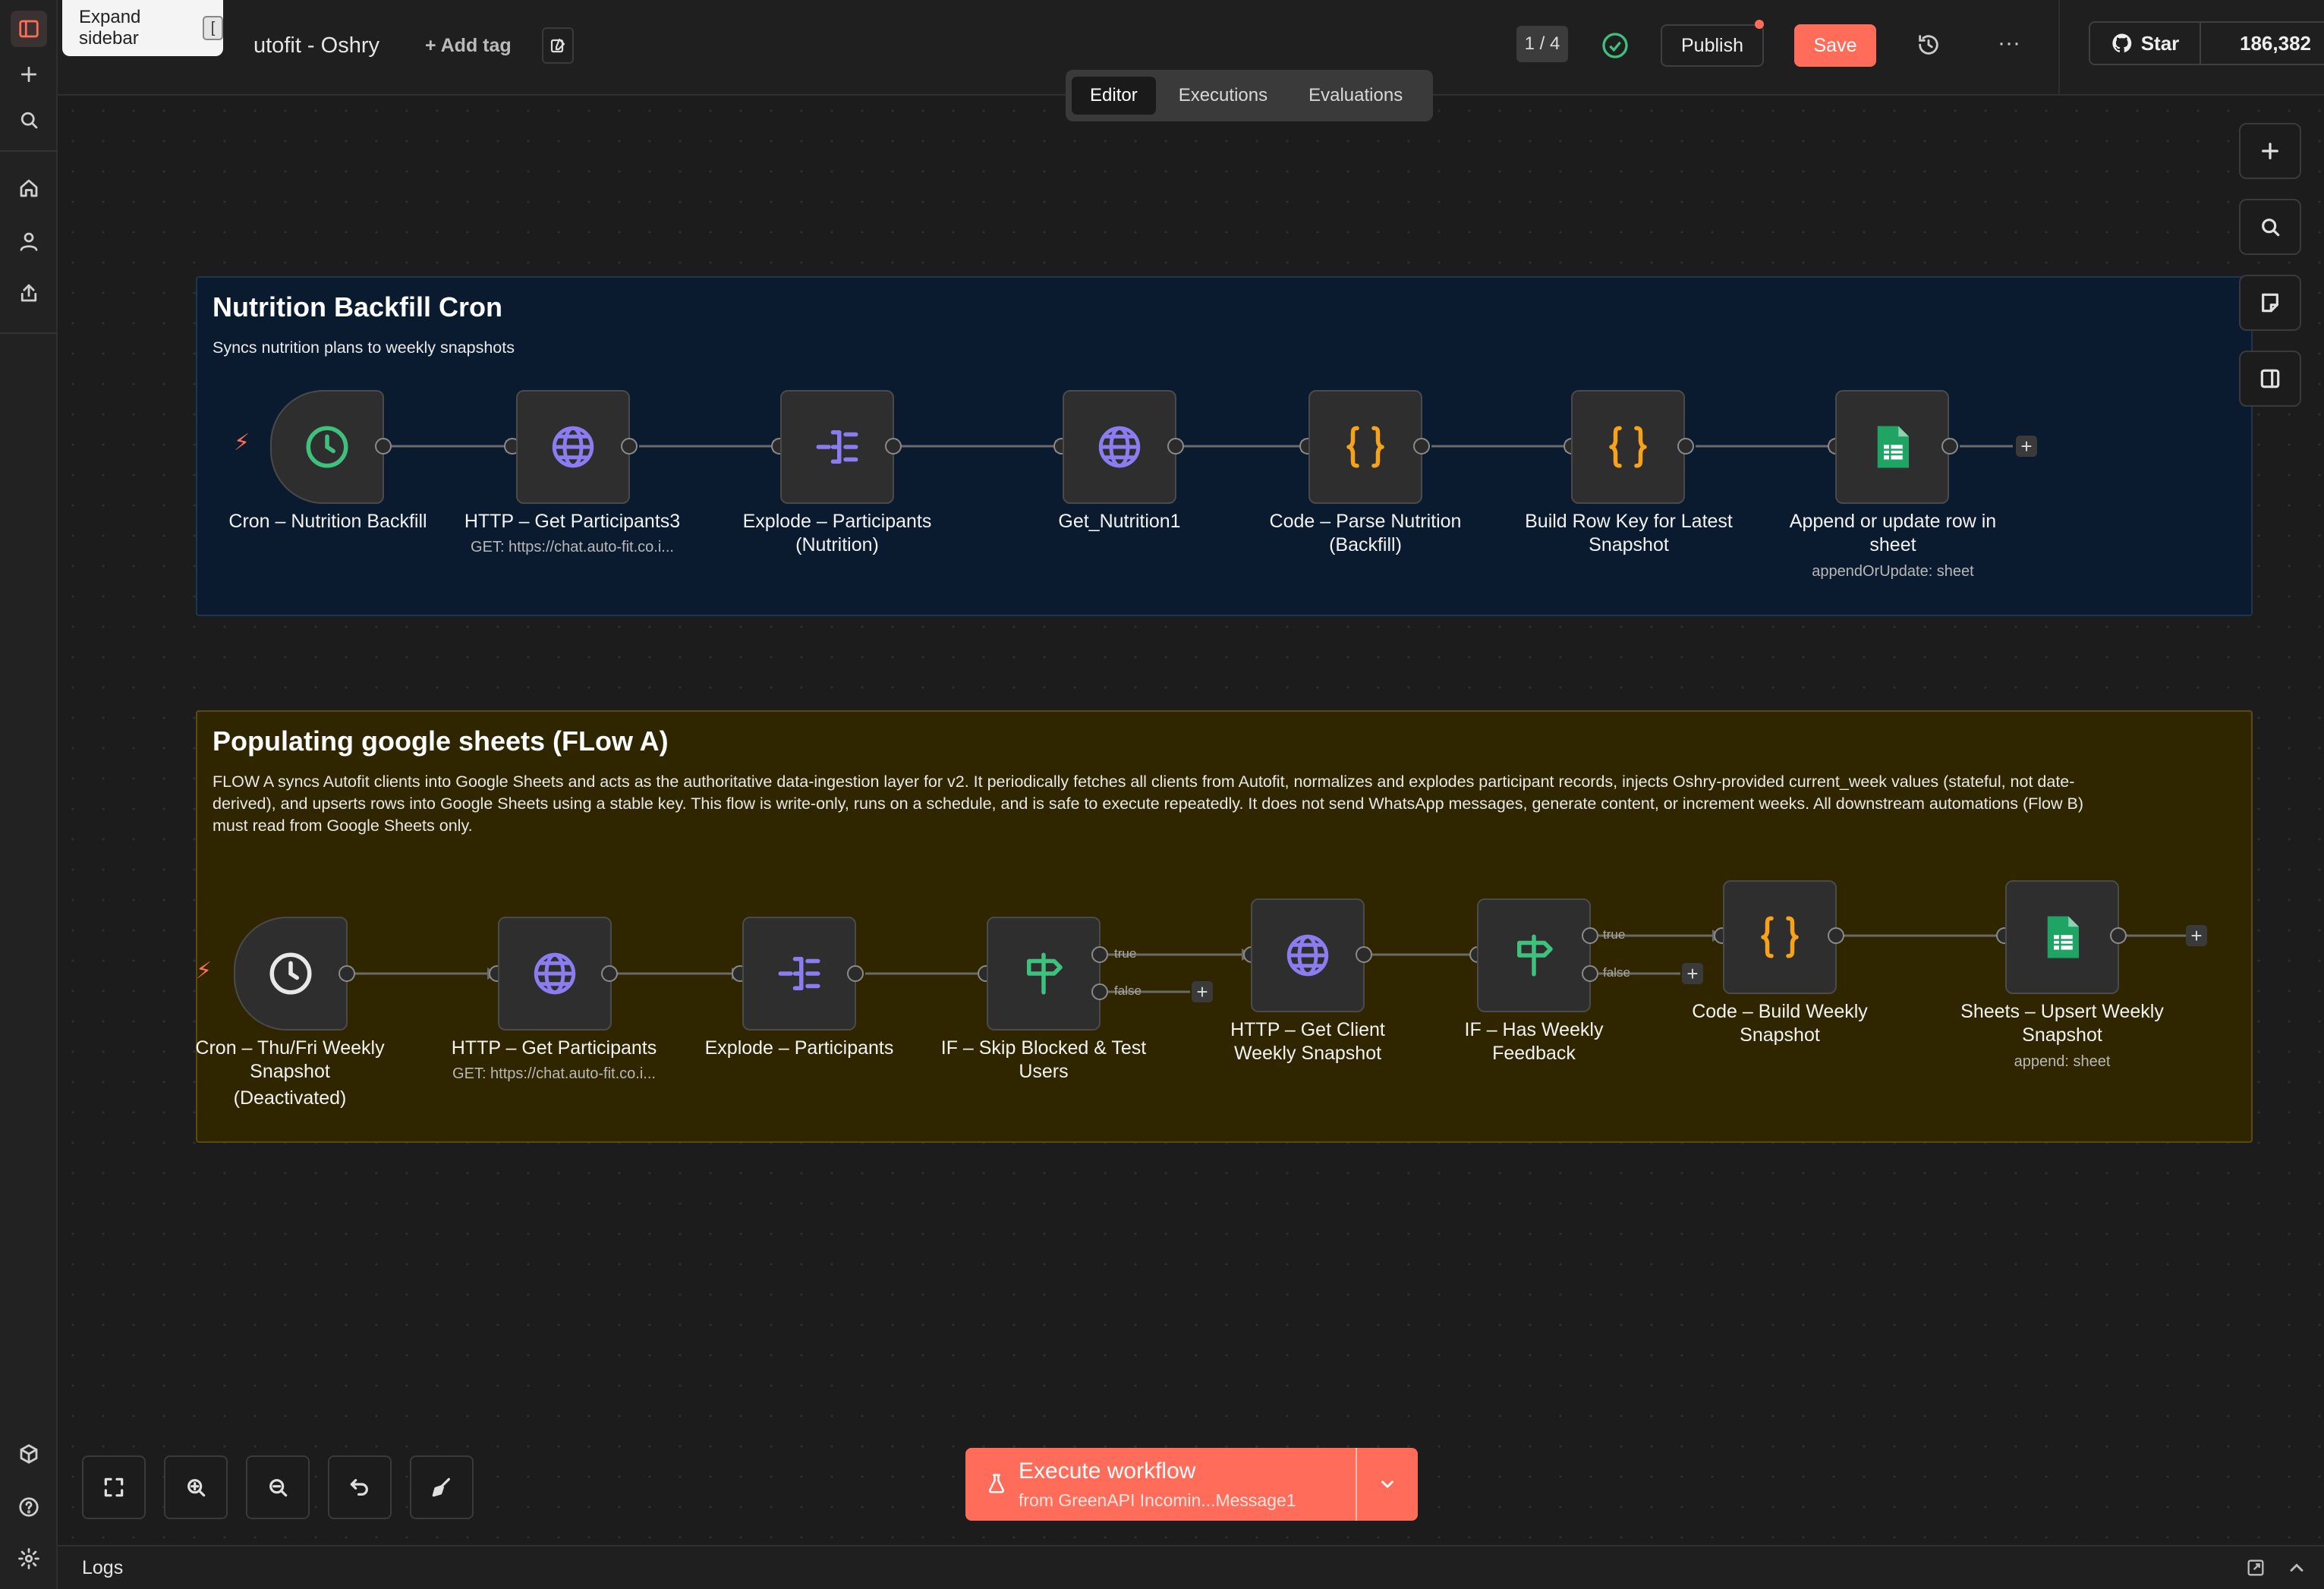 The width and height of the screenshot is (2324, 1589). Describe the element at coordinates (1713, 45) in the screenshot. I see `publish-button: Publish` at that location.